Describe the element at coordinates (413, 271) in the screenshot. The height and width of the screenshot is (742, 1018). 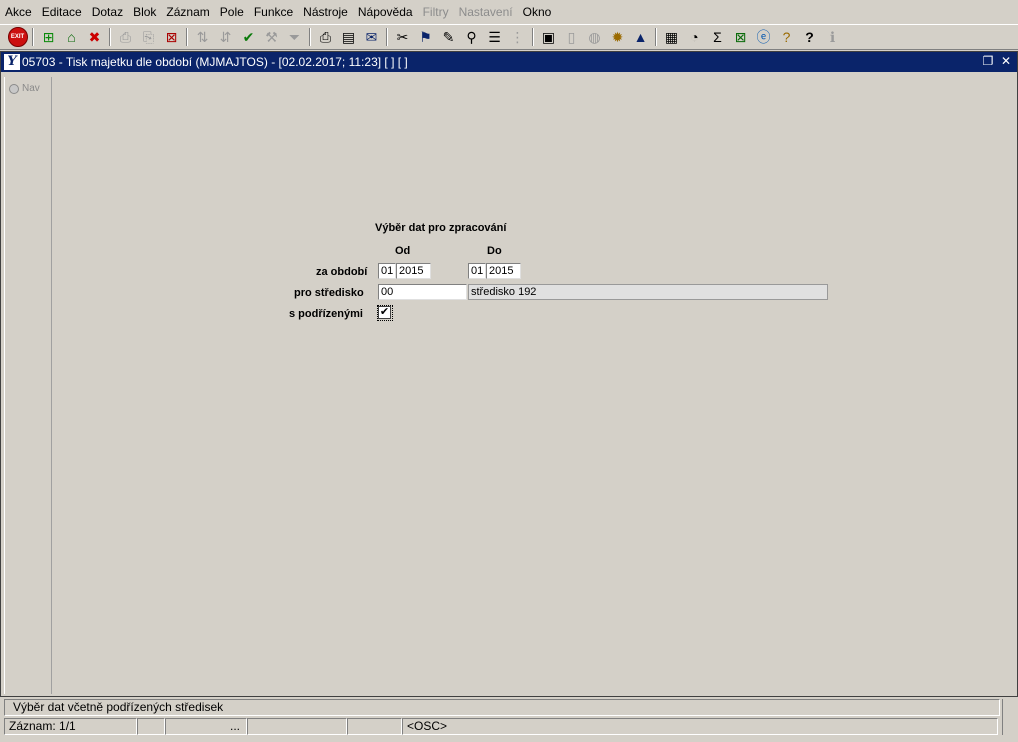
I see `from-year-field: 2015` at that location.